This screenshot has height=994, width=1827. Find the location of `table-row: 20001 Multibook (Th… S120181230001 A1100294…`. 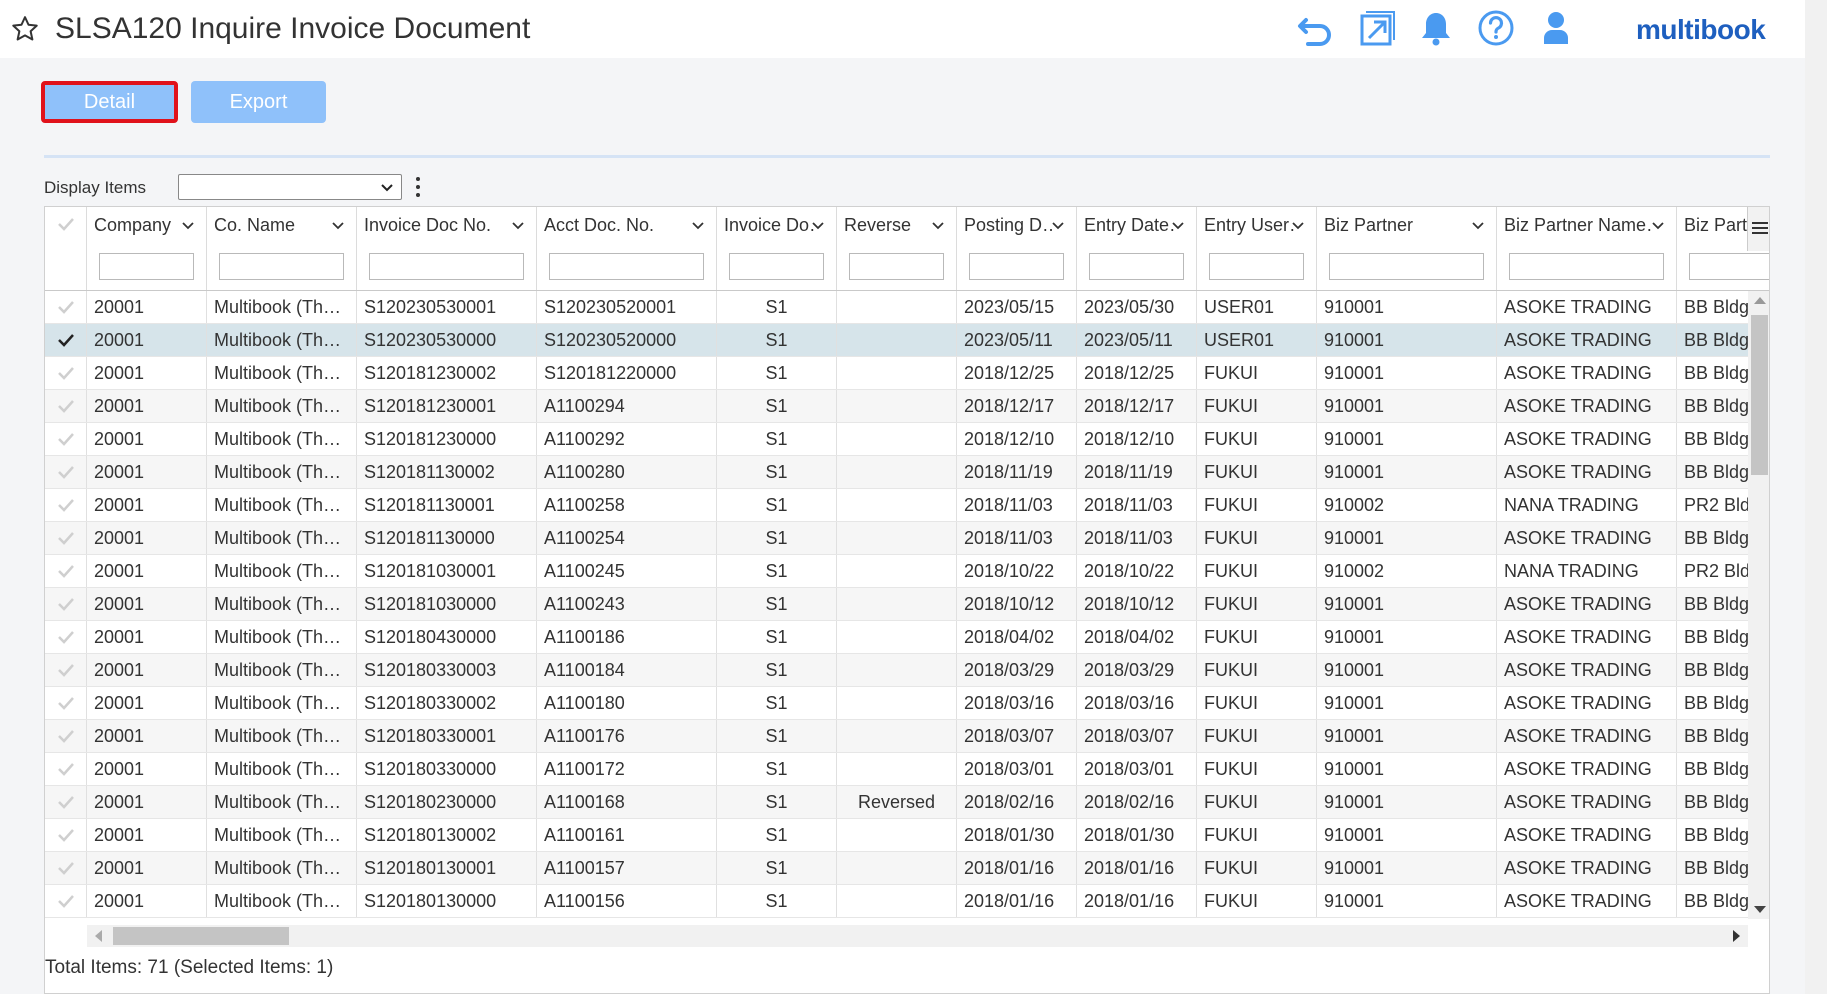

table-row: 20001 Multibook (Th… S120181230001 A1100294… is located at coordinates (896, 406).